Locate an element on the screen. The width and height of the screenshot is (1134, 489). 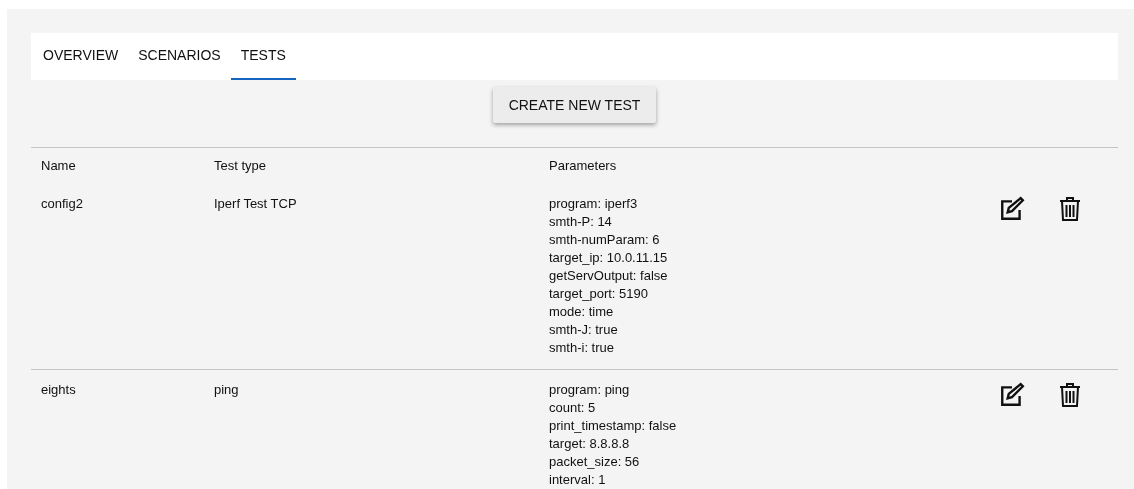
tab: TESTS is located at coordinates (263, 56).